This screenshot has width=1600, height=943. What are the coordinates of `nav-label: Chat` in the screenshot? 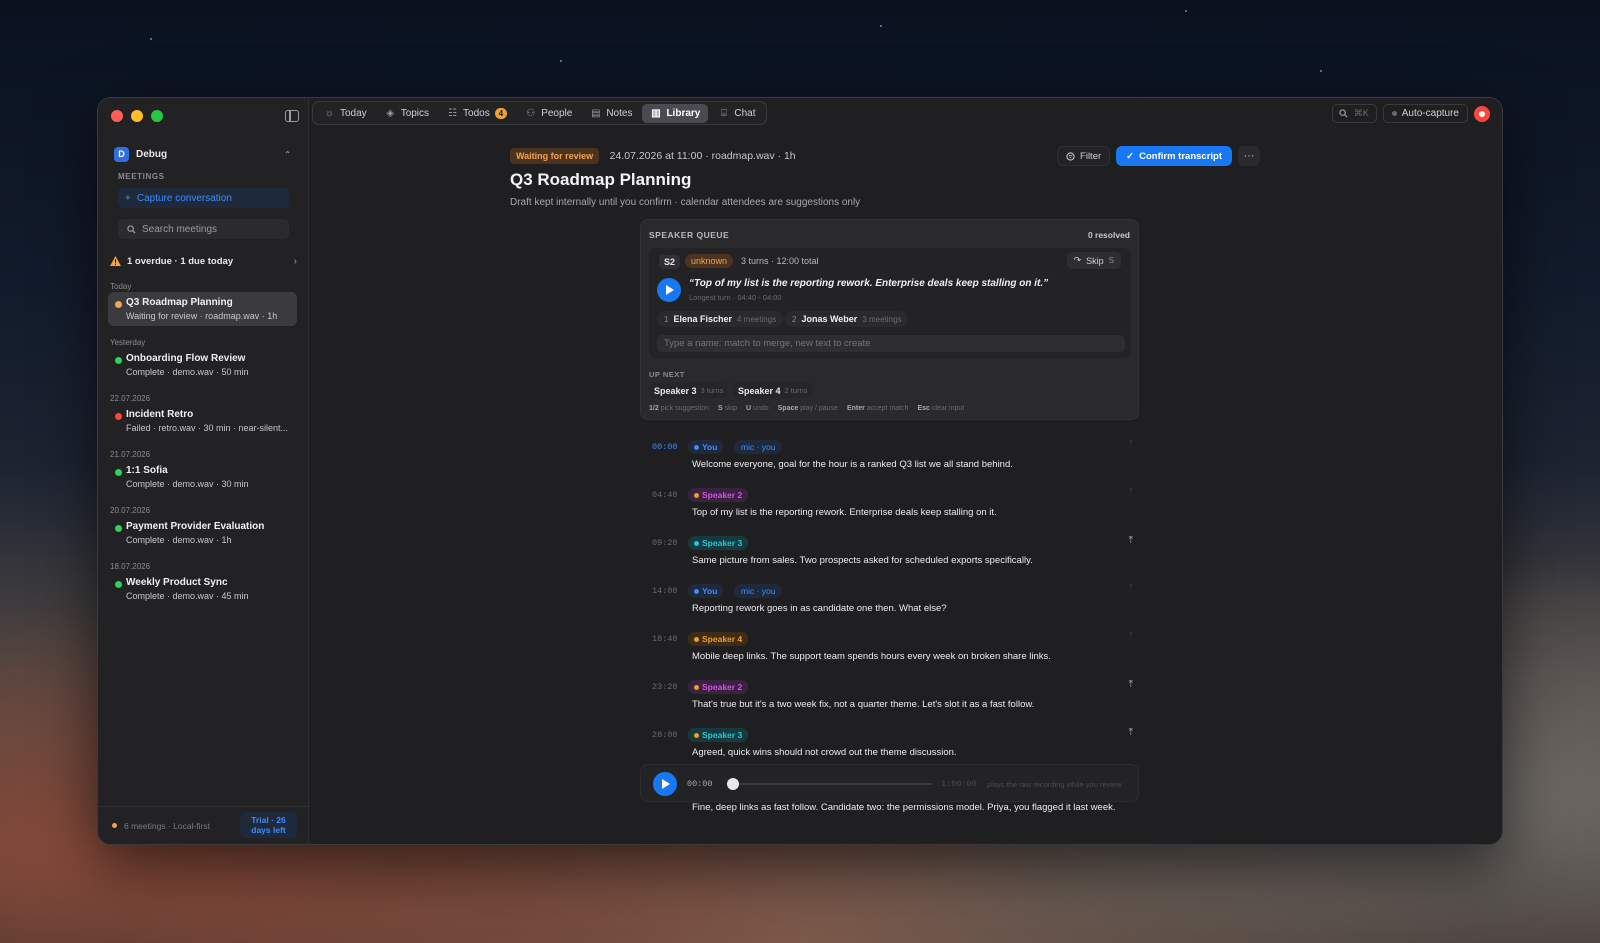 It's located at (745, 113).